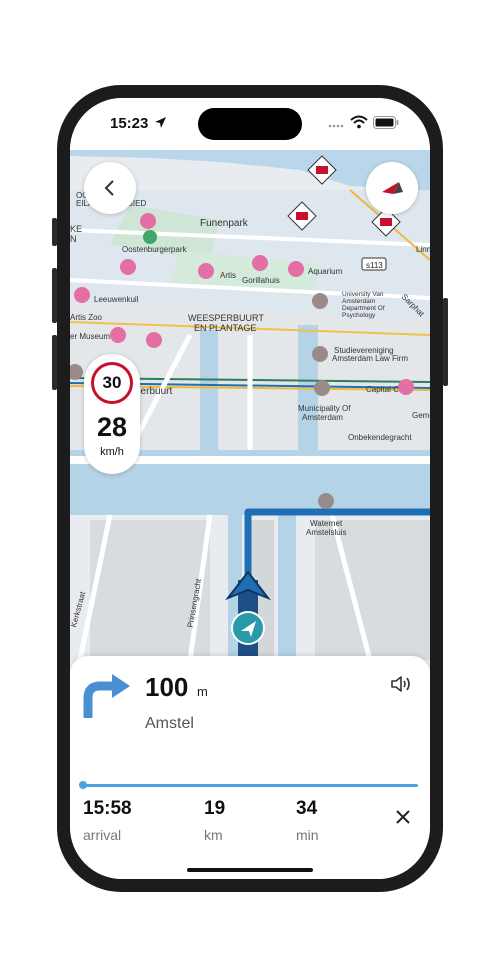  I want to click on map-label-gemeente: Geme, so click(421, 415).